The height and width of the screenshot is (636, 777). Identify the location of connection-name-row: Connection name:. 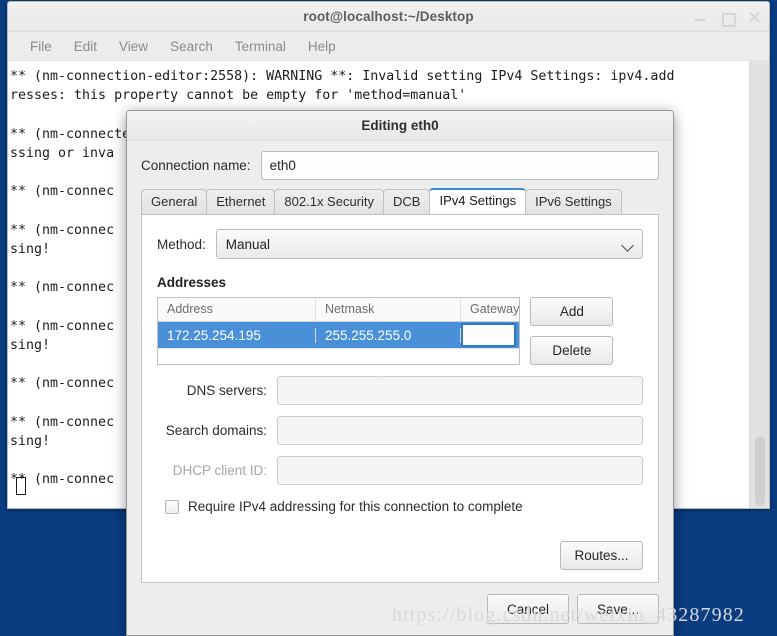
(400, 164).